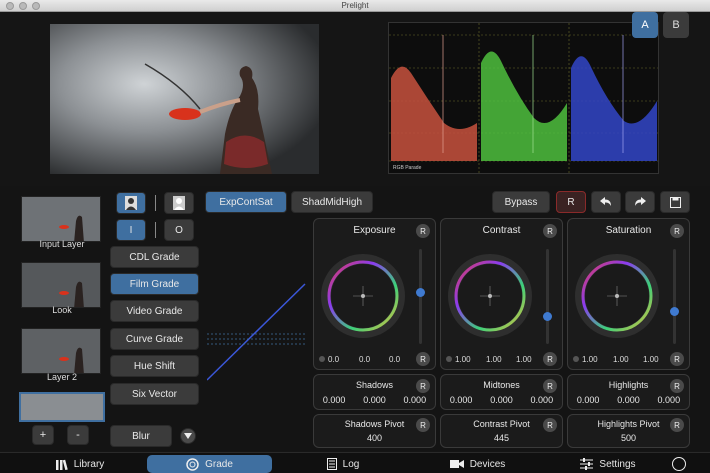 The width and height of the screenshot is (710, 473). I want to click on chevron-down-icon, so click(188, 436).